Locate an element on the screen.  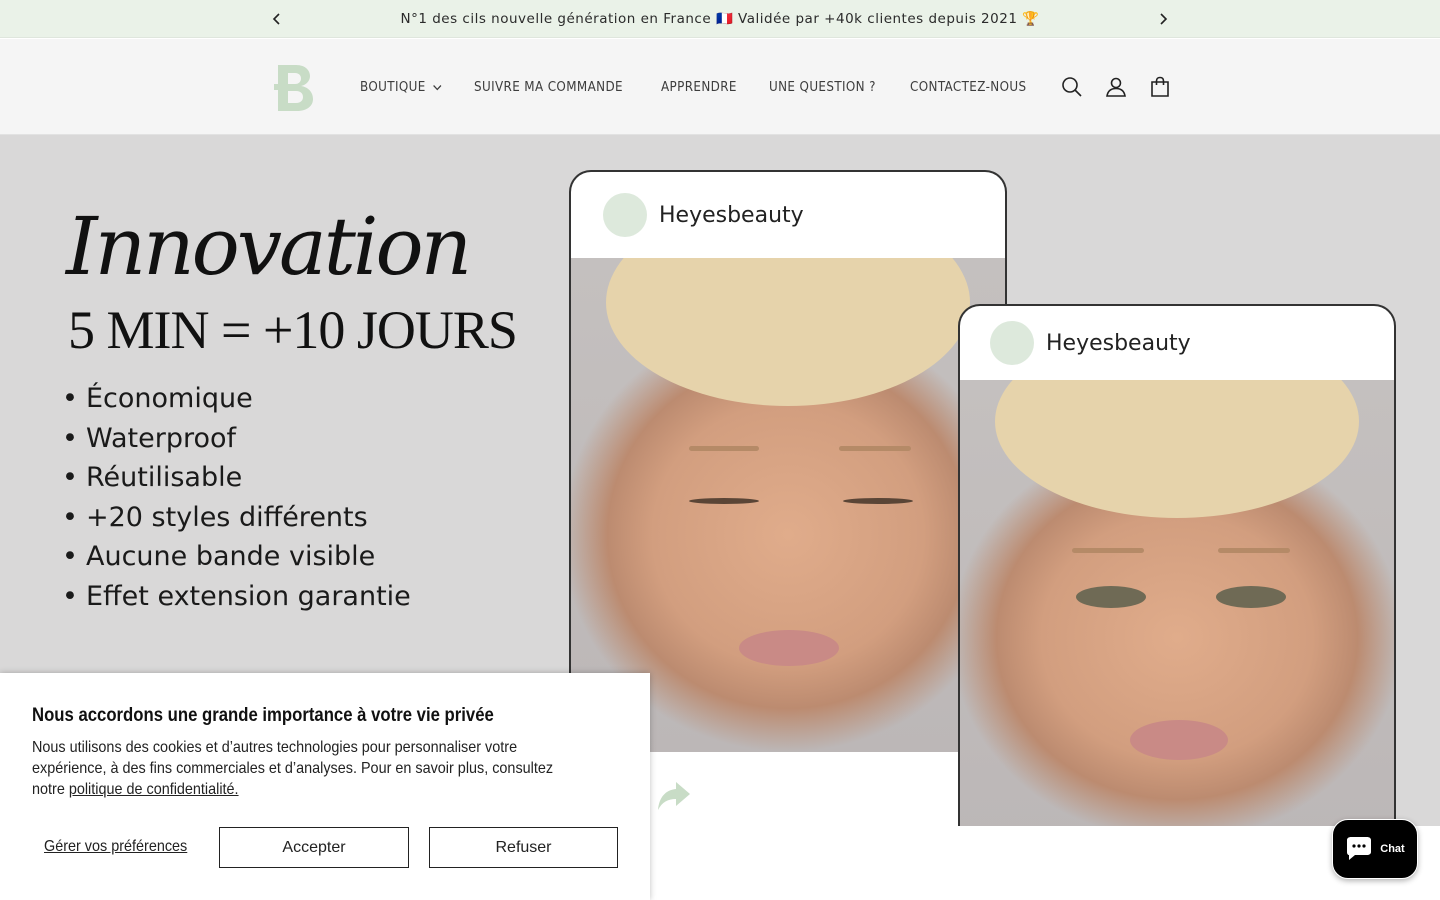
chat-label: Chat is located at coordinates (1392, 849).